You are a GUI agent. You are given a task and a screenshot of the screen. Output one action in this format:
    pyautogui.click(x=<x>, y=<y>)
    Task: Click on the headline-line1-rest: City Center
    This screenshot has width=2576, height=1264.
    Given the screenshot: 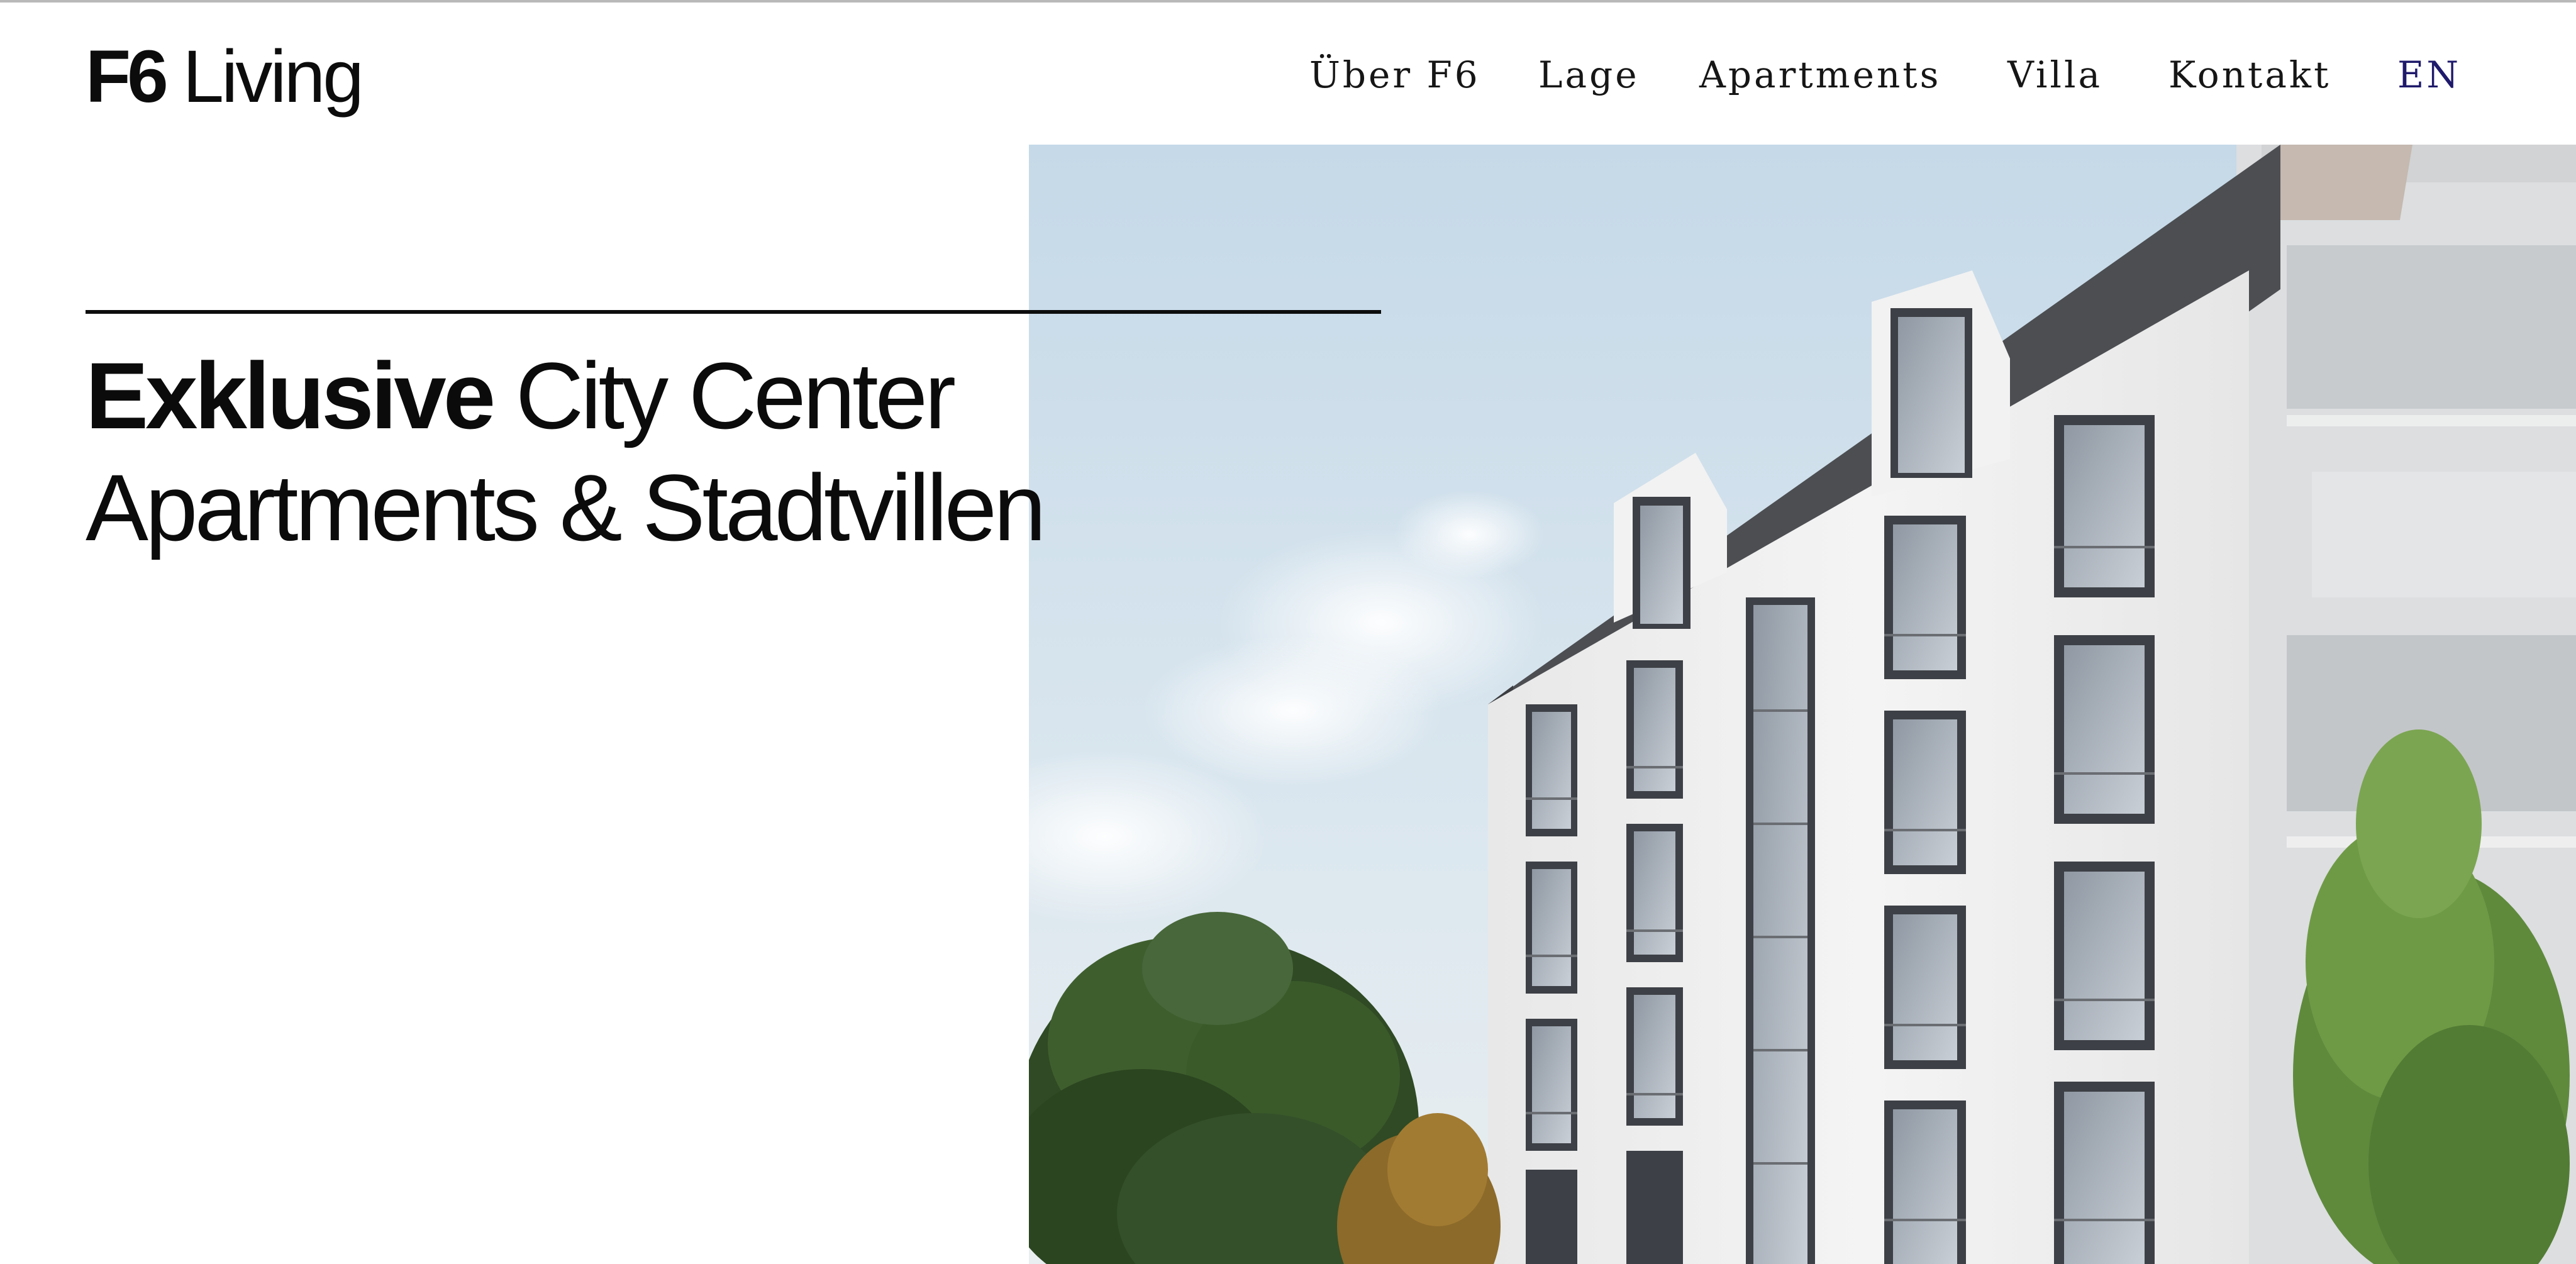 What is the action you would take?
    pyautogui.click(x=735, y=395)
    